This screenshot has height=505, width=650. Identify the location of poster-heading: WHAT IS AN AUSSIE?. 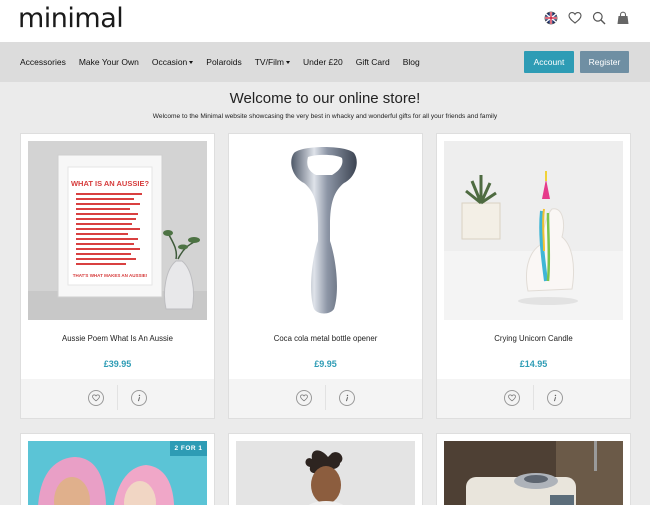
(110, 183).